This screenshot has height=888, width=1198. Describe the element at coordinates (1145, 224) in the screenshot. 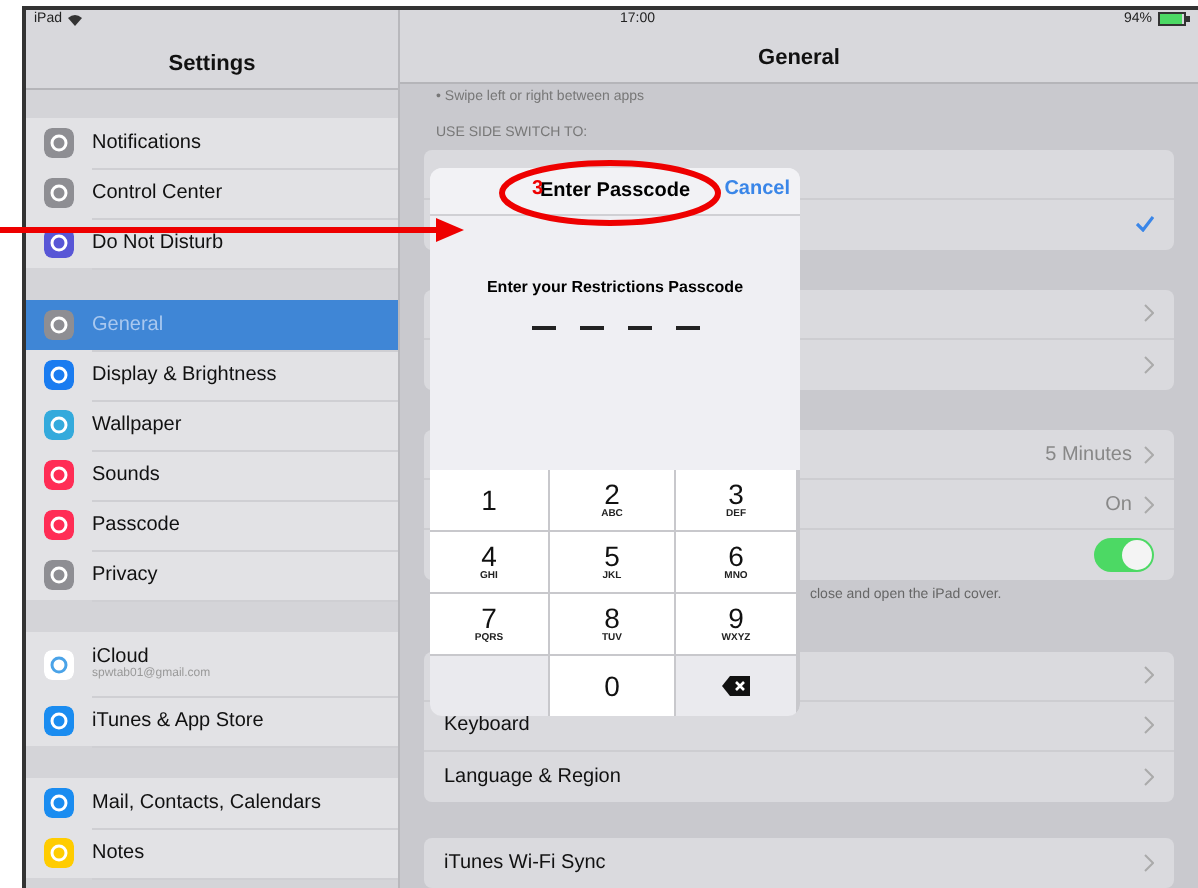

I see `checkmark-icon` at that location.